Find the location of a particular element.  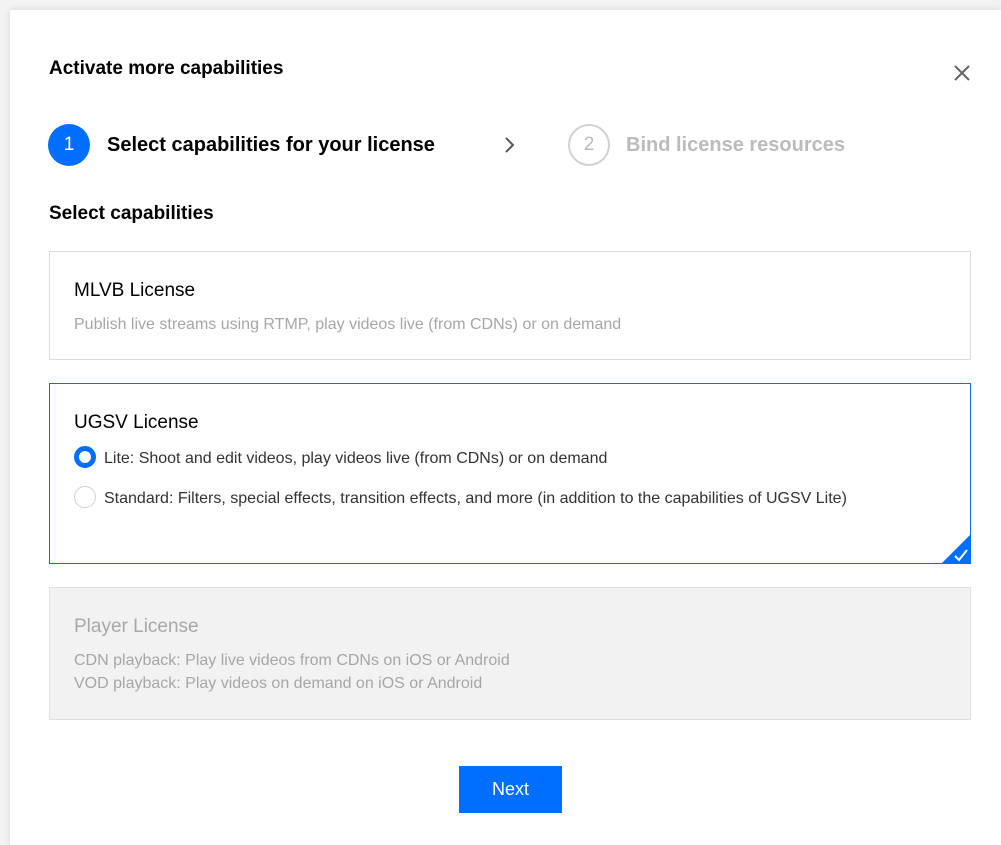

close-button is located at coordinates (962, 73).